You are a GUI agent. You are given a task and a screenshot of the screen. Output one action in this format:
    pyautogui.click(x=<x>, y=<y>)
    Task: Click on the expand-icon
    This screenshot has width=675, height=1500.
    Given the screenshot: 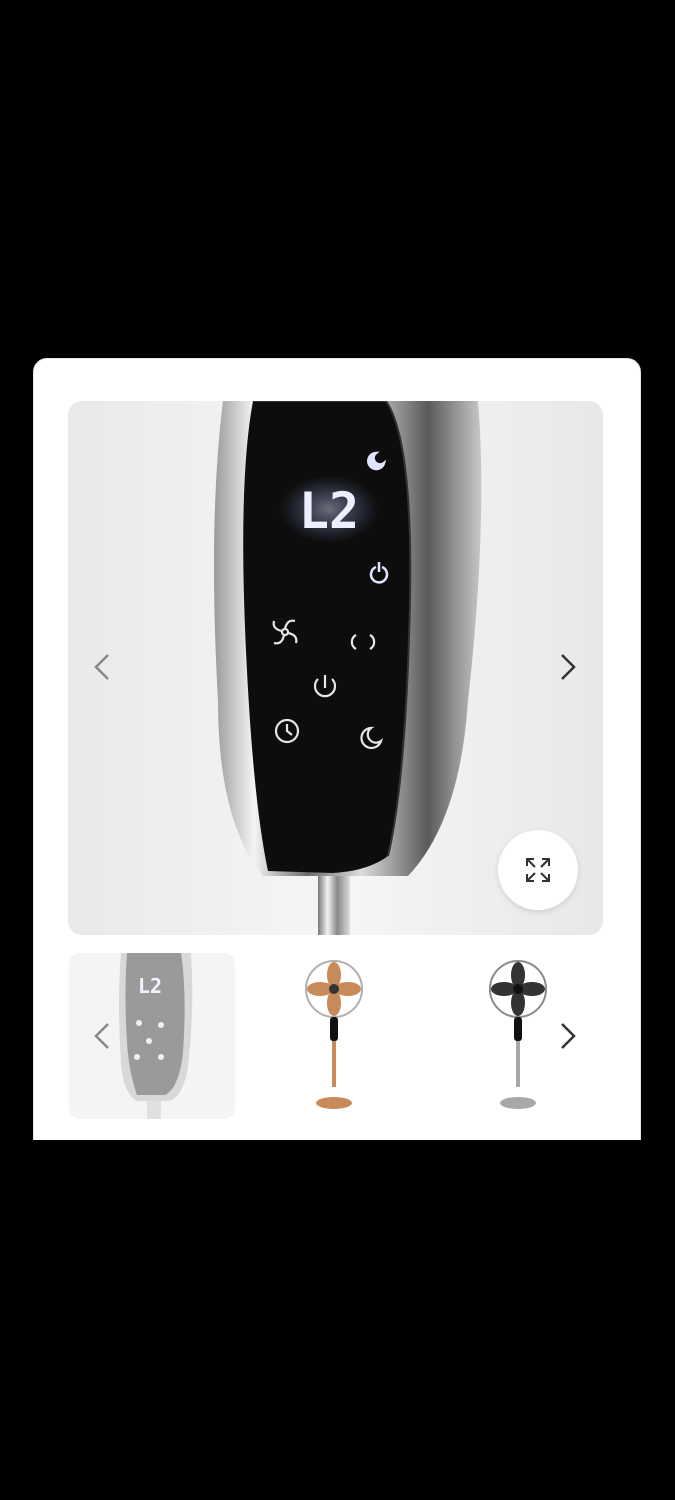 What is the action you would take?
    pyautogui.click(x=538, y=870)
    